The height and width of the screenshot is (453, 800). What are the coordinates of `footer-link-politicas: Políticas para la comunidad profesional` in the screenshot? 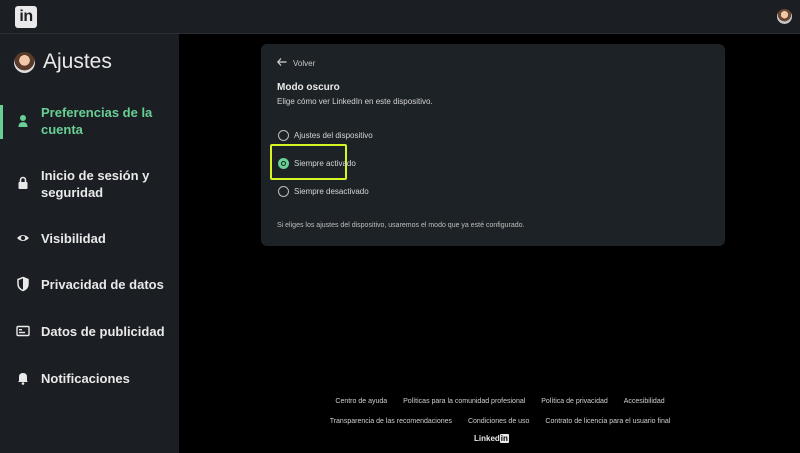 It's located at (464, 401).